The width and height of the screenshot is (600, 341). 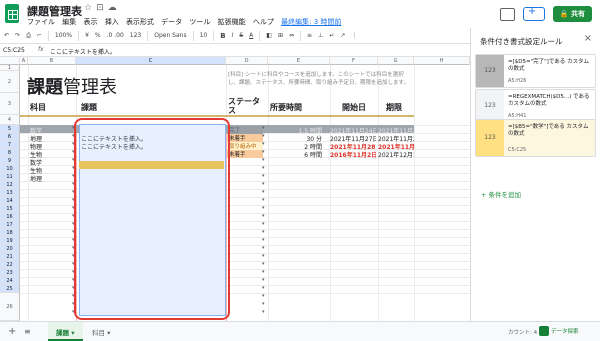 I want to click on row-header: 15, so click(x=10, y=209).